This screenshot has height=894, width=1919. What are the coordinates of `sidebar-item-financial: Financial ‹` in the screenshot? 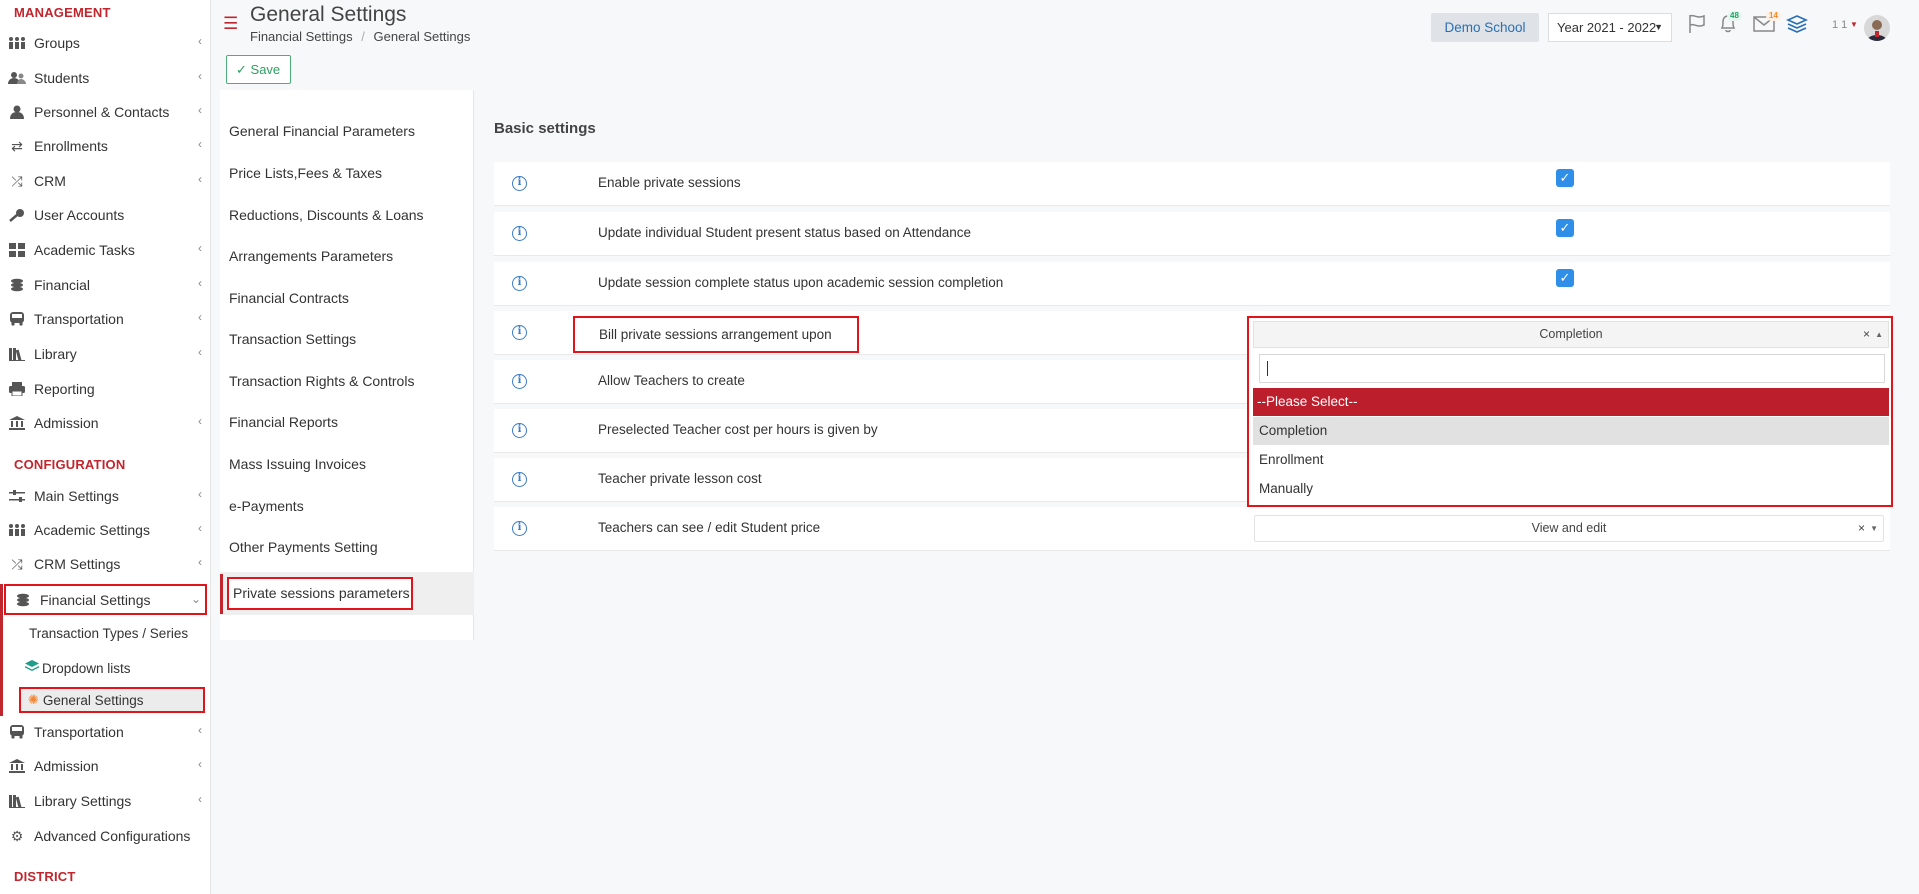 It's located at (105, 285).